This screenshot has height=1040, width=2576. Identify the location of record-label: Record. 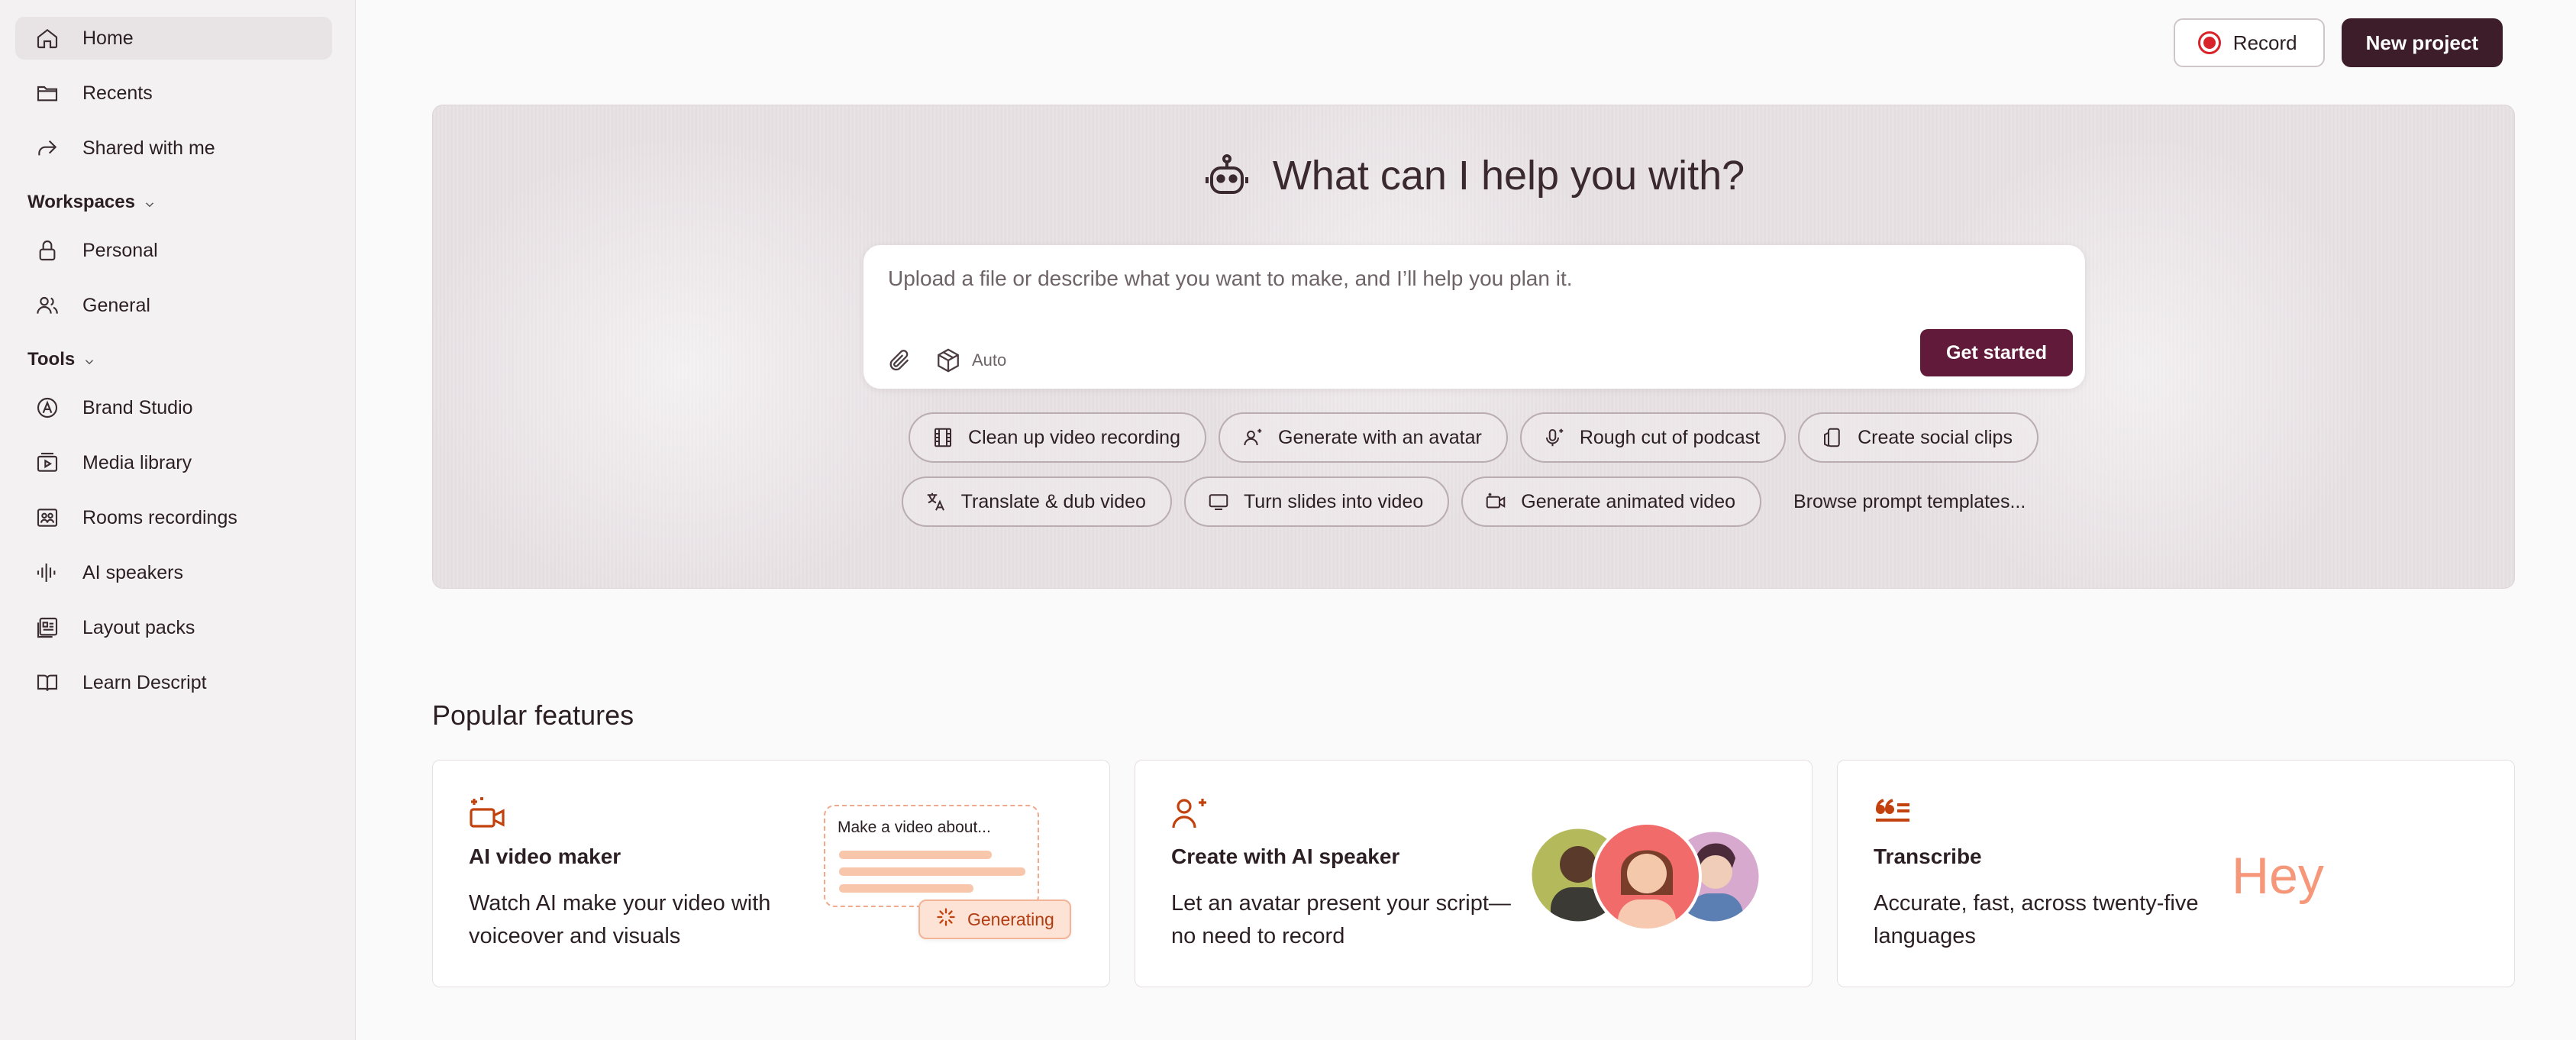
(2264, 42).